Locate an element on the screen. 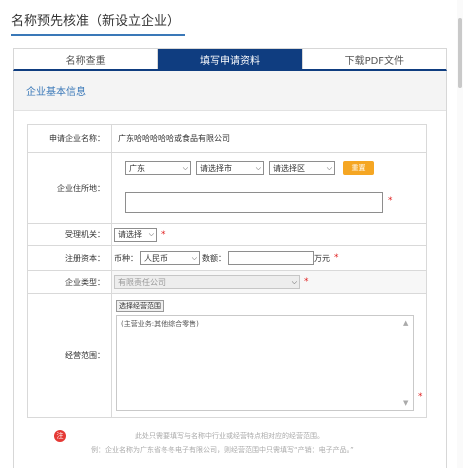 The width and height of the screenshot is (463, 468). title-underline is located at coordinates (98, 35).